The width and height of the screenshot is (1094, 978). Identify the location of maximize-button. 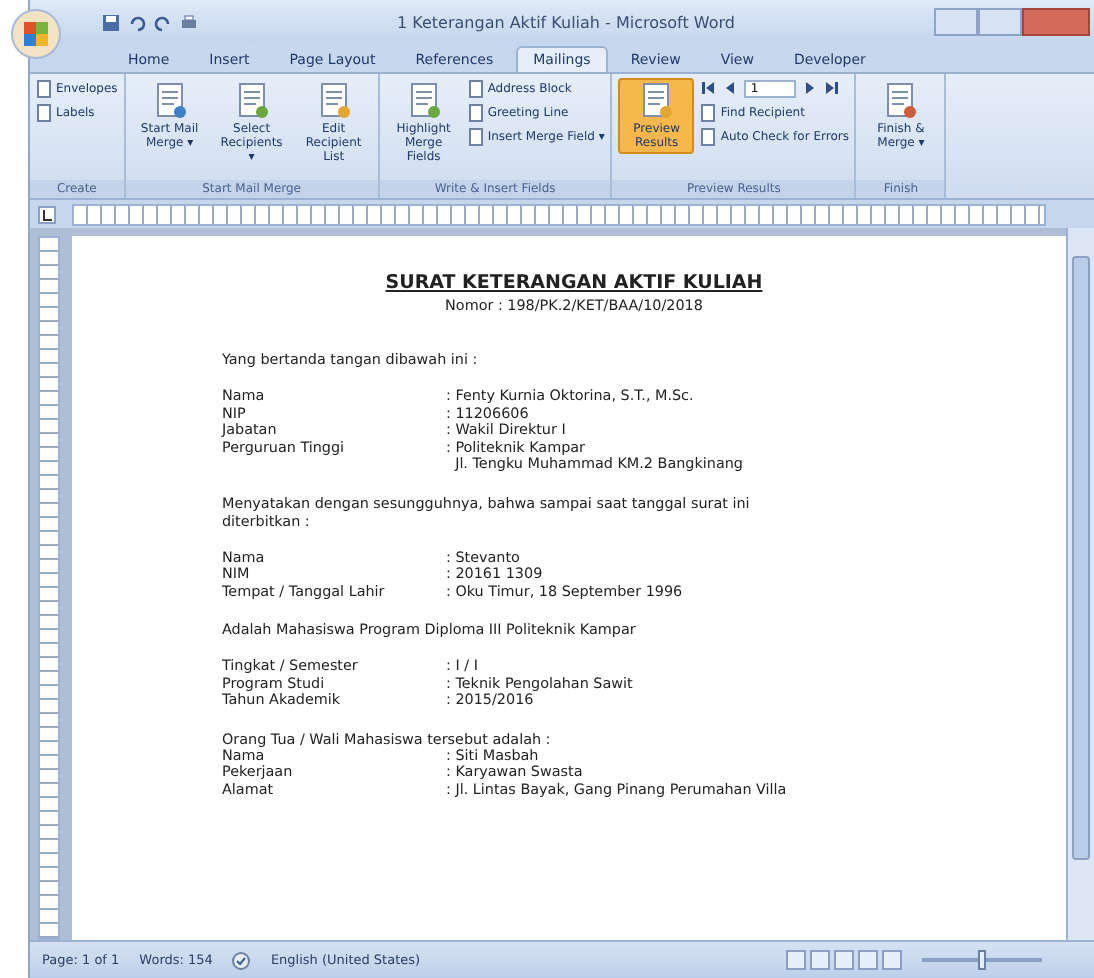
(1000, 22).